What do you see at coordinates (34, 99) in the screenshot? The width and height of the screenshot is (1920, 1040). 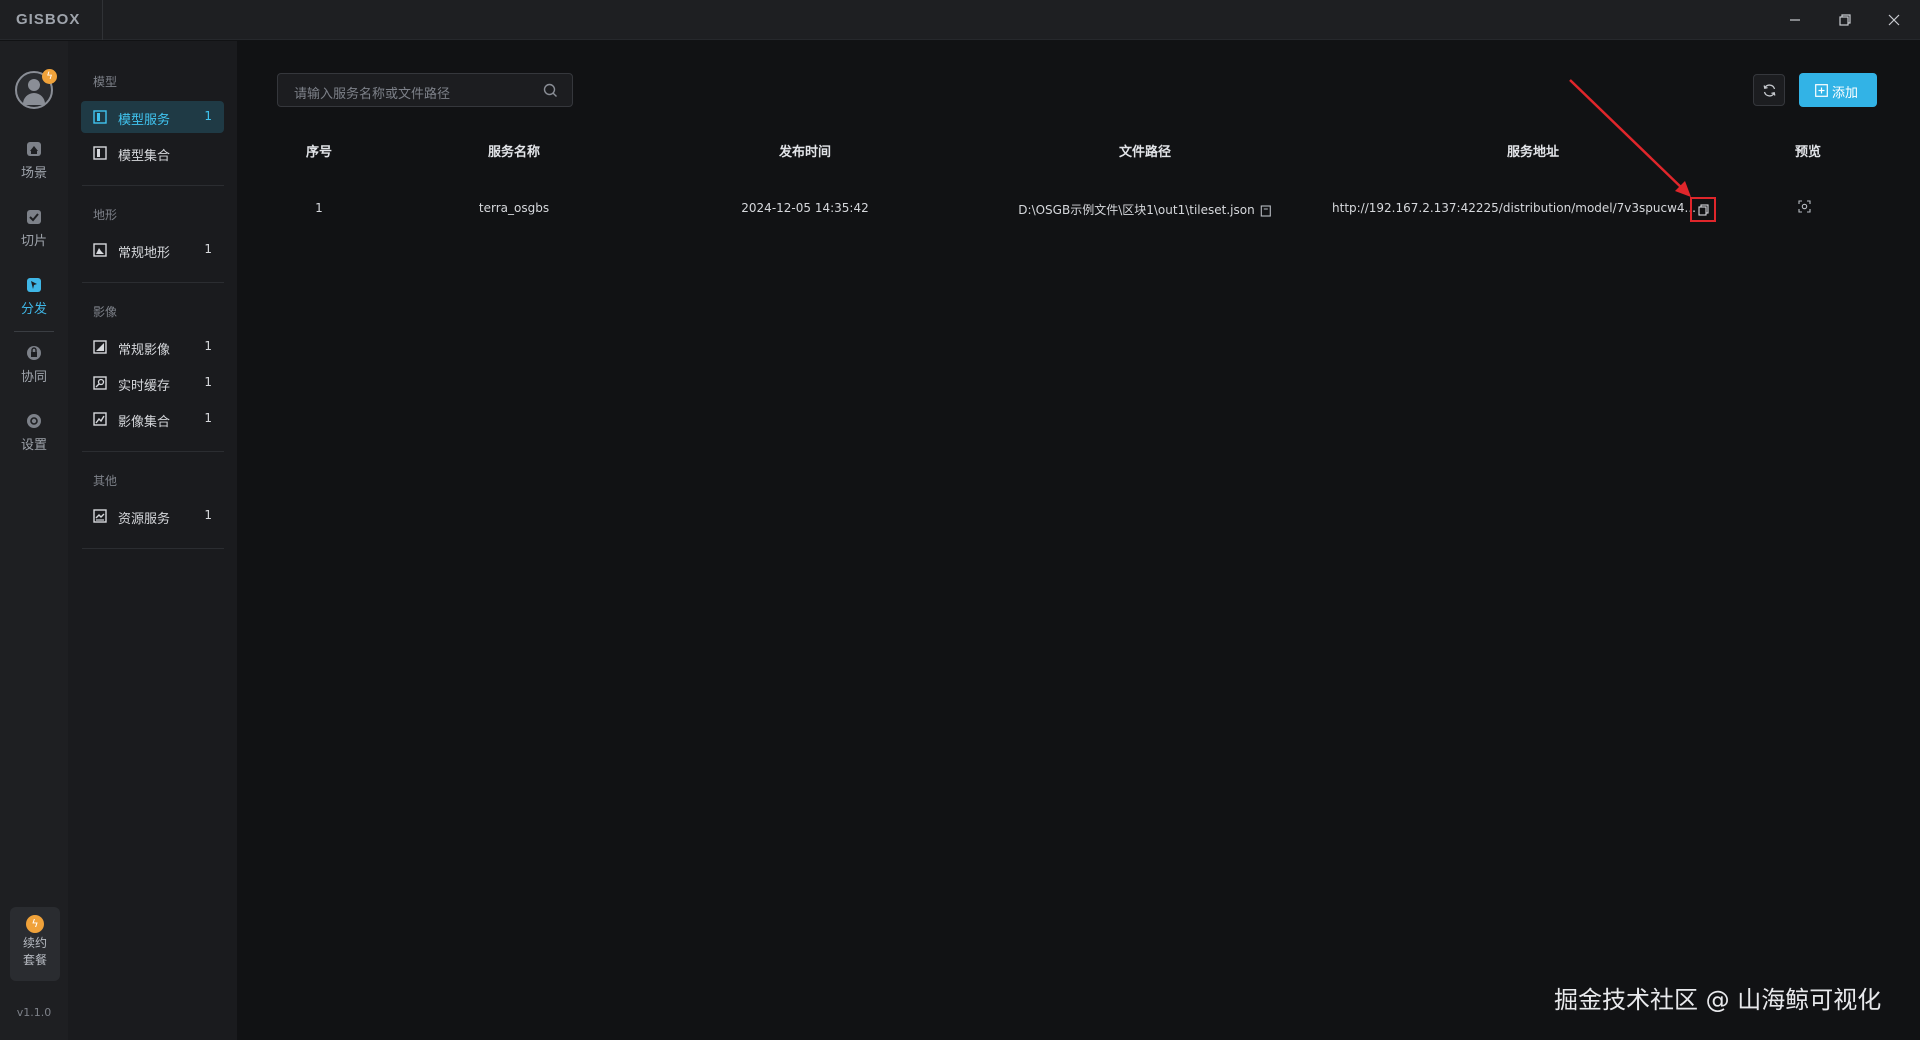 I see `avatar-body` at bounding box center [34, 99].